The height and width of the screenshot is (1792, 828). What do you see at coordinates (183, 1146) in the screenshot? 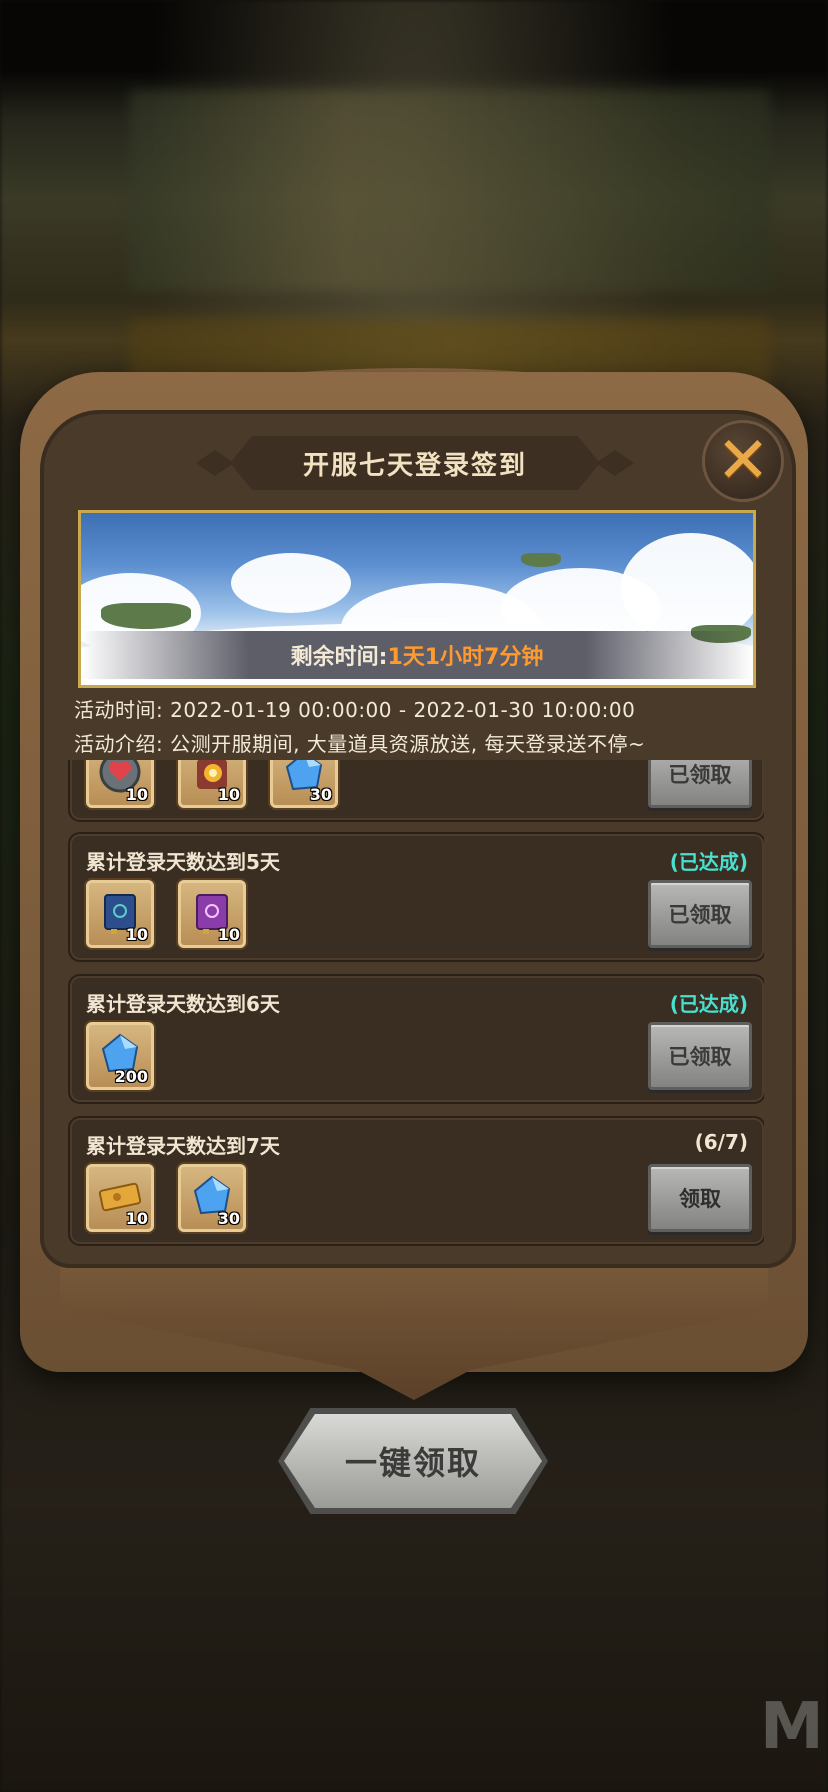
I see `reward-condition: 累计登录天数达到7天` at bounding box center [183, 1146].